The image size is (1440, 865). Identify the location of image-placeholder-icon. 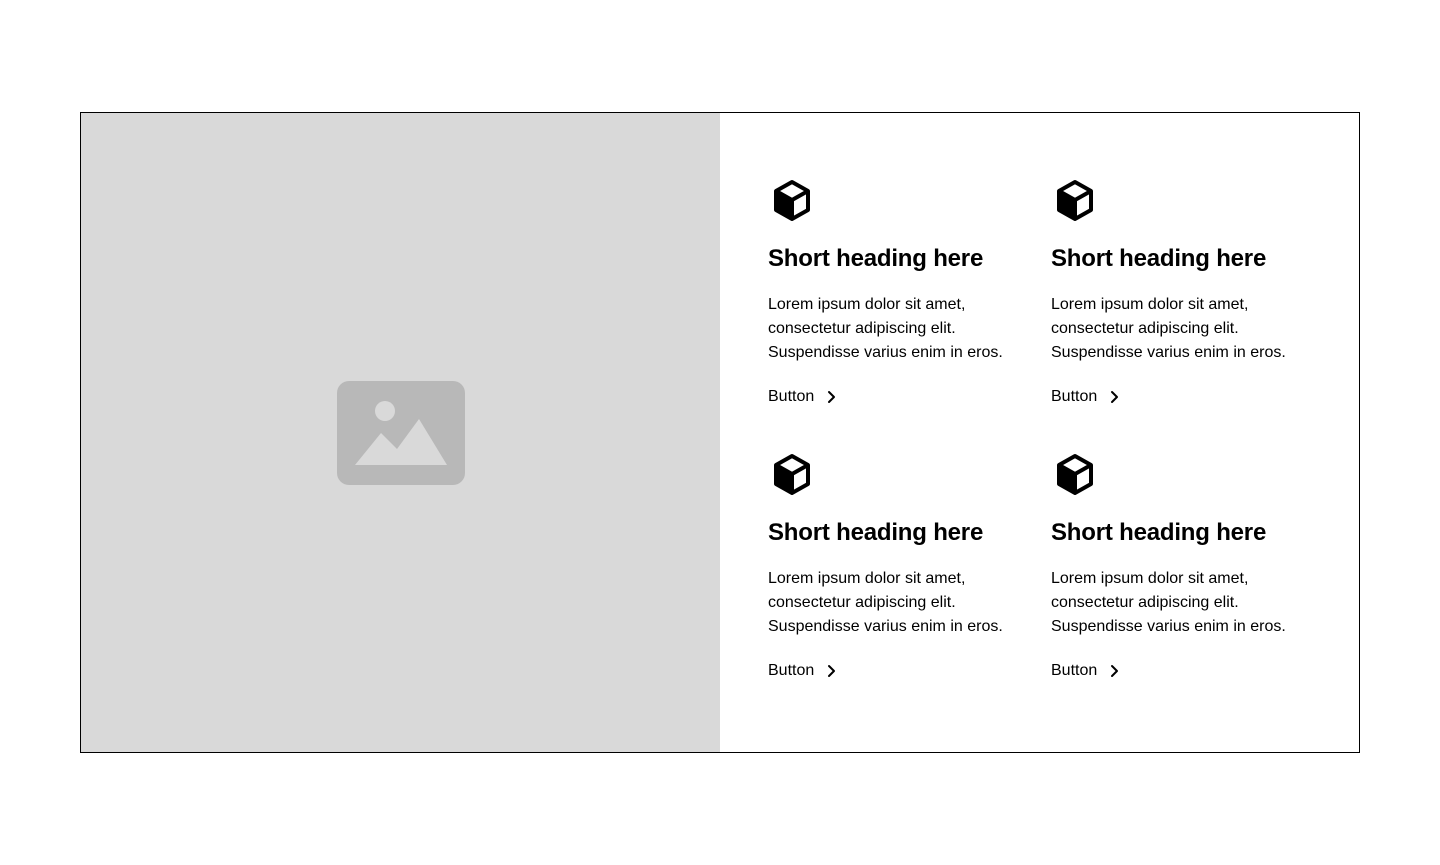
(400, 432).